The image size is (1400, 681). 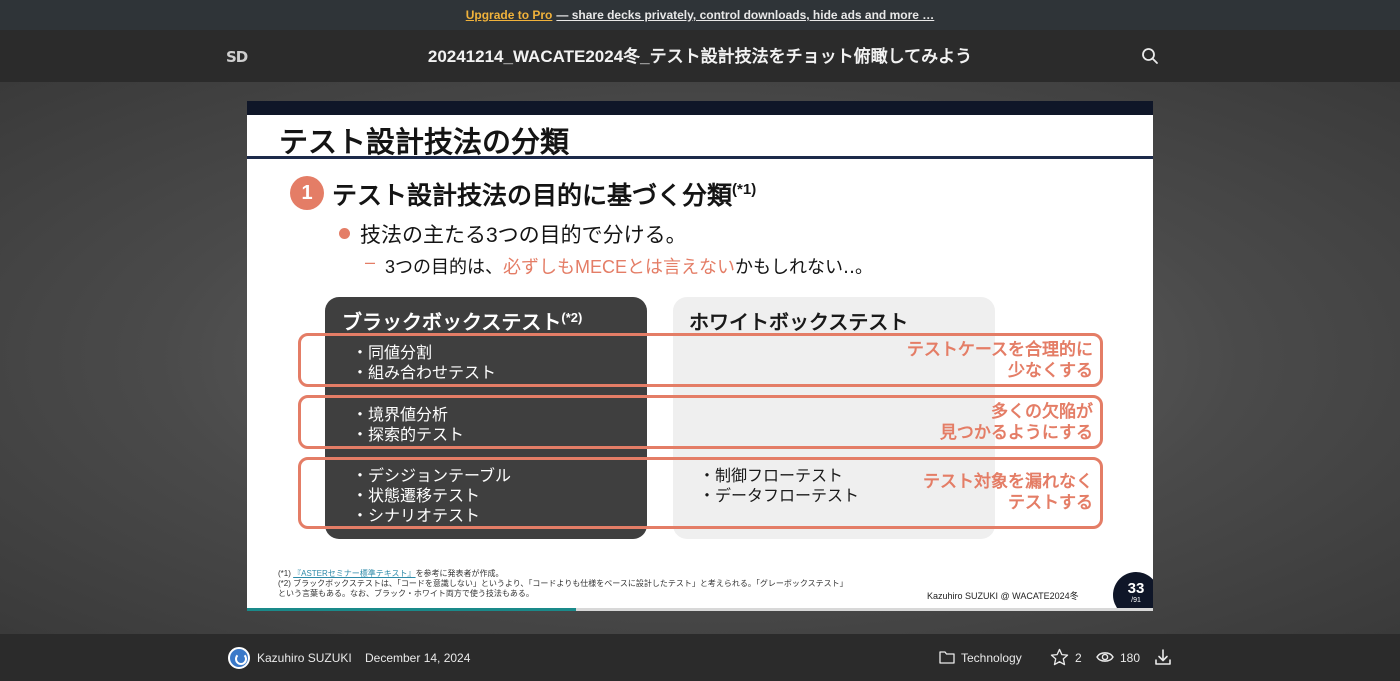 I want to click on publish-date: December 14, 2024, so click(x=418, y=658).